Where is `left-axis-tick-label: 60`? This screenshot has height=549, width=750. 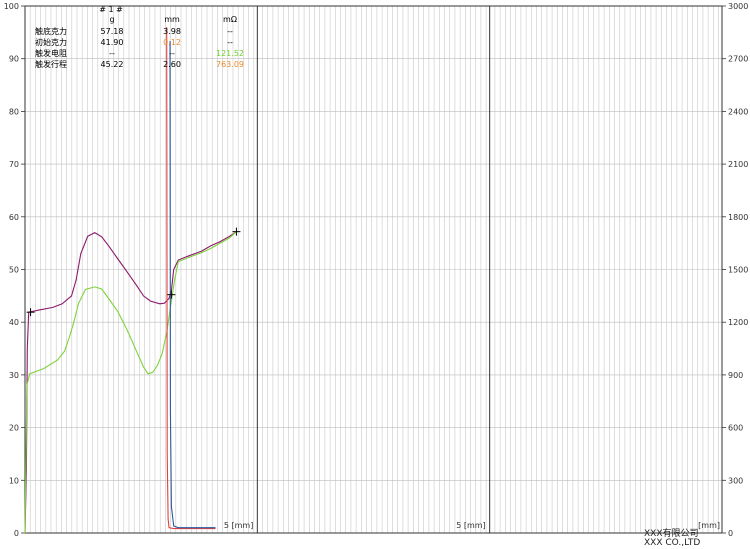 left-axis-tick-label: 60 is located at coordinates (14, 217).